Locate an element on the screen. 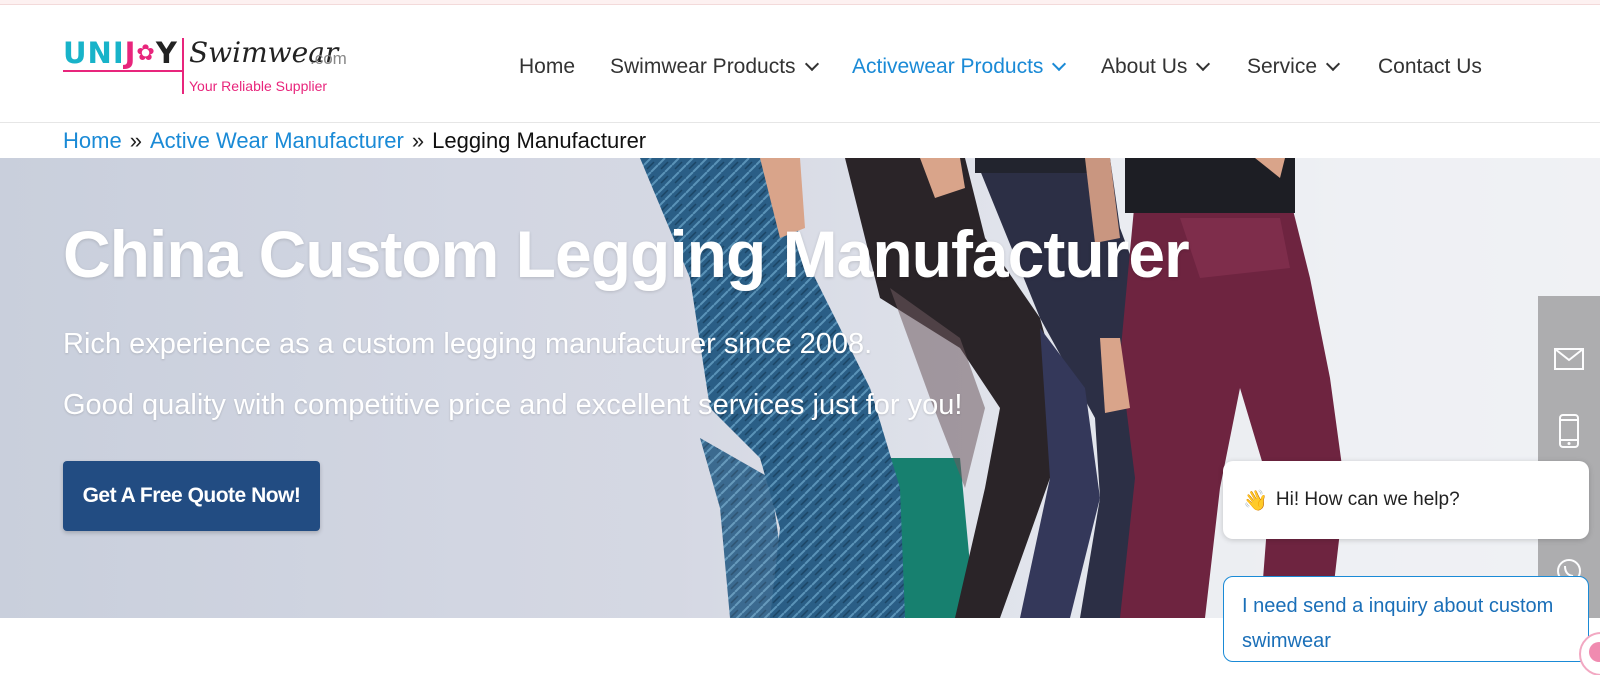  breadcrumb-current: Legging Manufacturer is located at coordinates (539, 140).